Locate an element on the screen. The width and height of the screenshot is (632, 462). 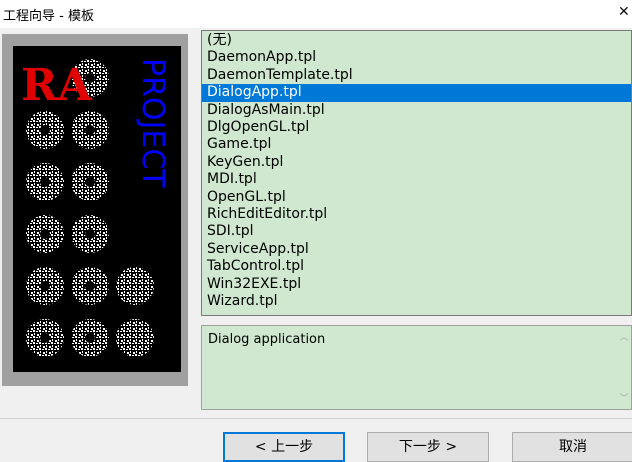
scroll-up-icon: ︿ is located at coordinates (624, 338).